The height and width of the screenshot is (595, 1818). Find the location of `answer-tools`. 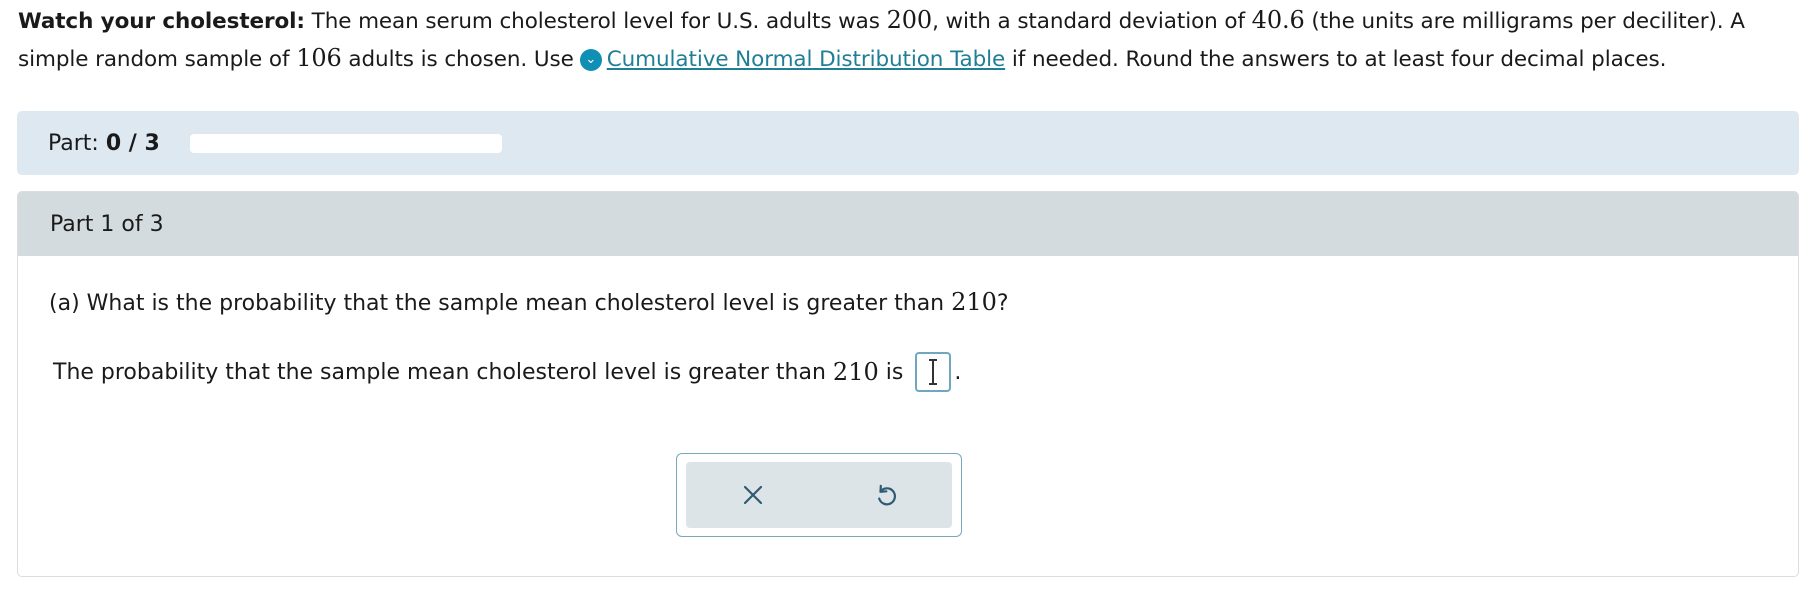

answer-tools is located at coordinates (819, 495).